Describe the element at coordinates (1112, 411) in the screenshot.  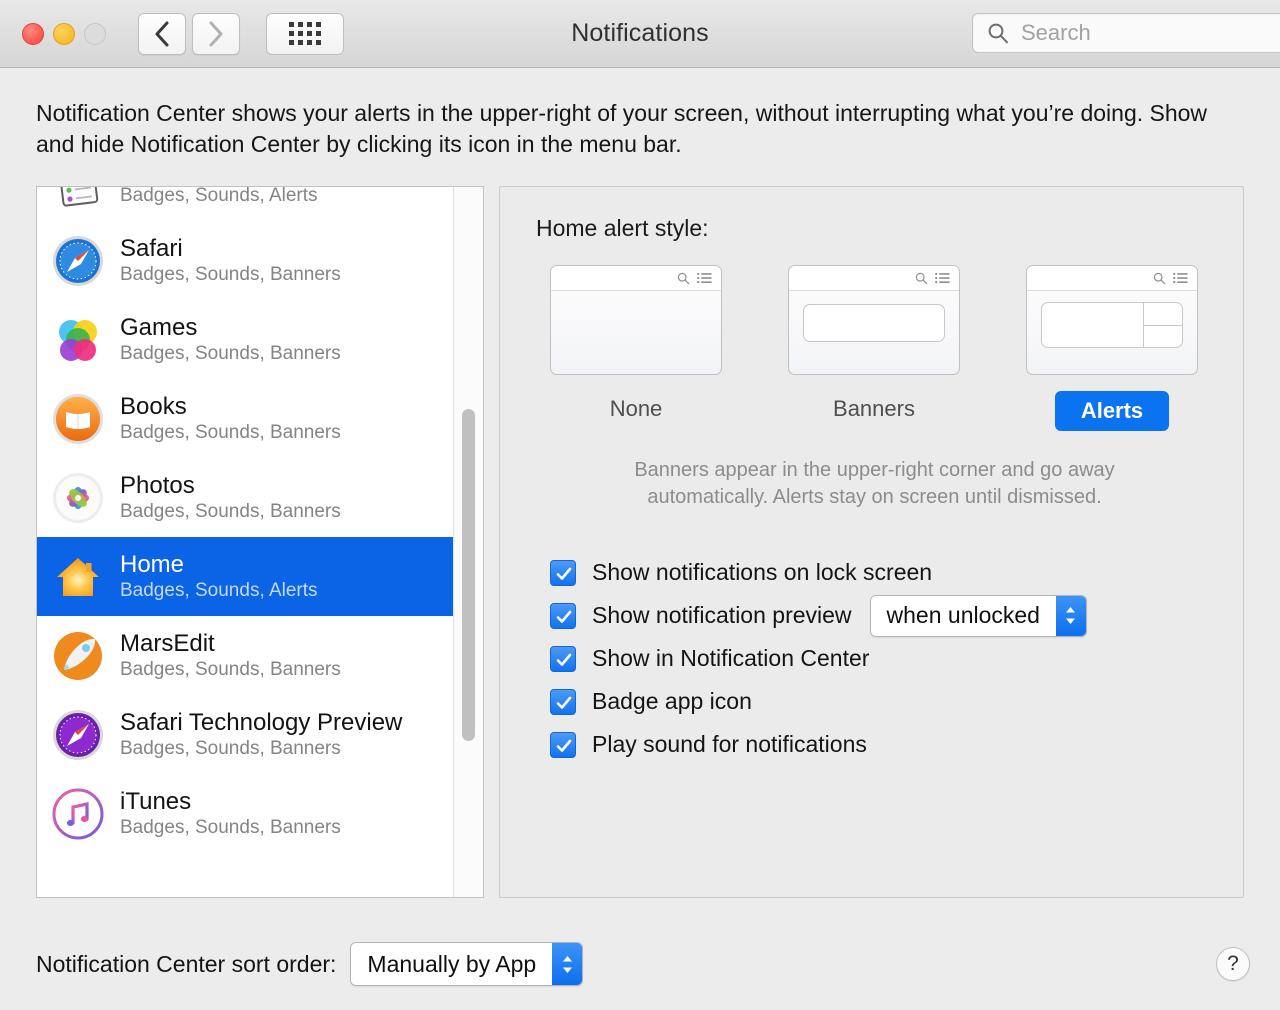
I see `alert-style-alerts-label: Alerts` at that location.